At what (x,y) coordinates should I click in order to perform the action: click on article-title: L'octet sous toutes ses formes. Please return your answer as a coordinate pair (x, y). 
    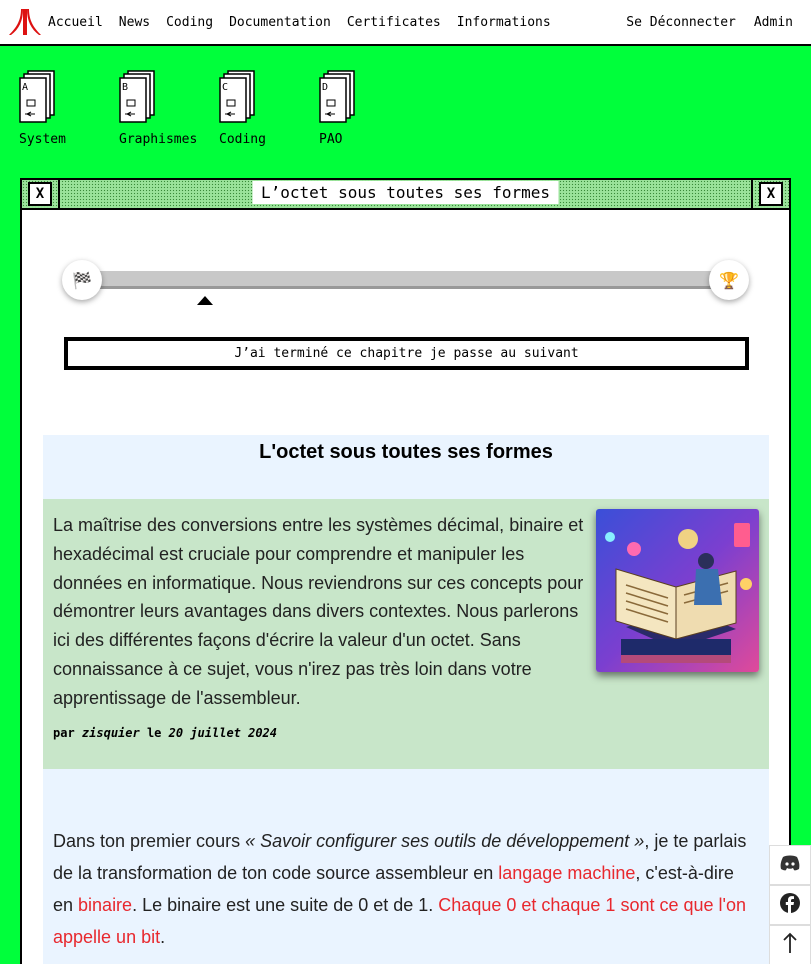
    Looking at the image, I should click on (406, 452).